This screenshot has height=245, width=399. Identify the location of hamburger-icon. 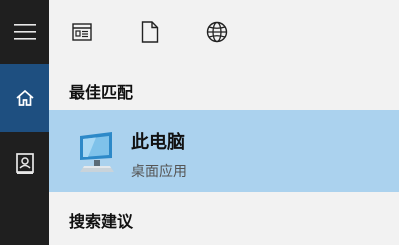
(24, 32).